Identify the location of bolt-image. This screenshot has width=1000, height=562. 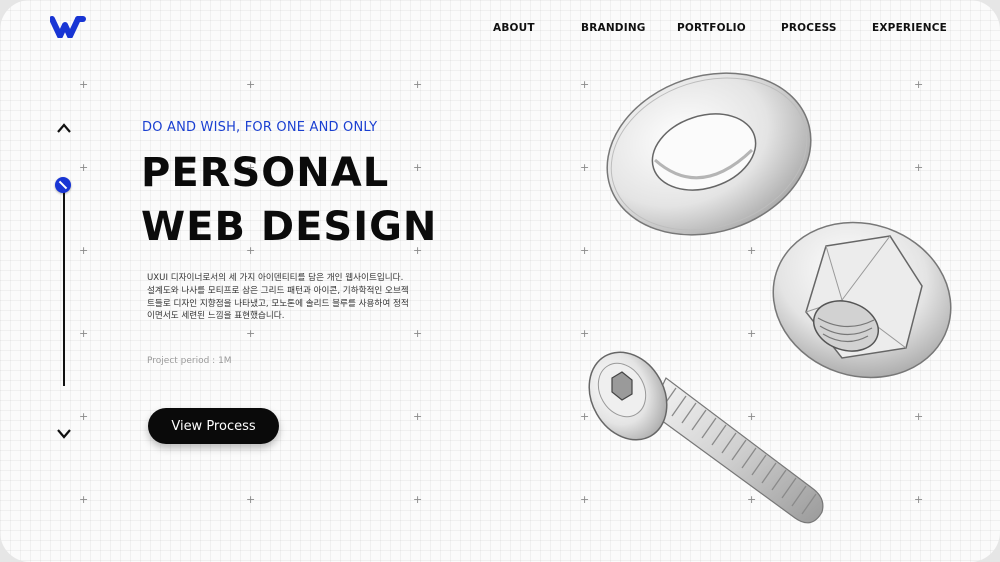
(706, 437).